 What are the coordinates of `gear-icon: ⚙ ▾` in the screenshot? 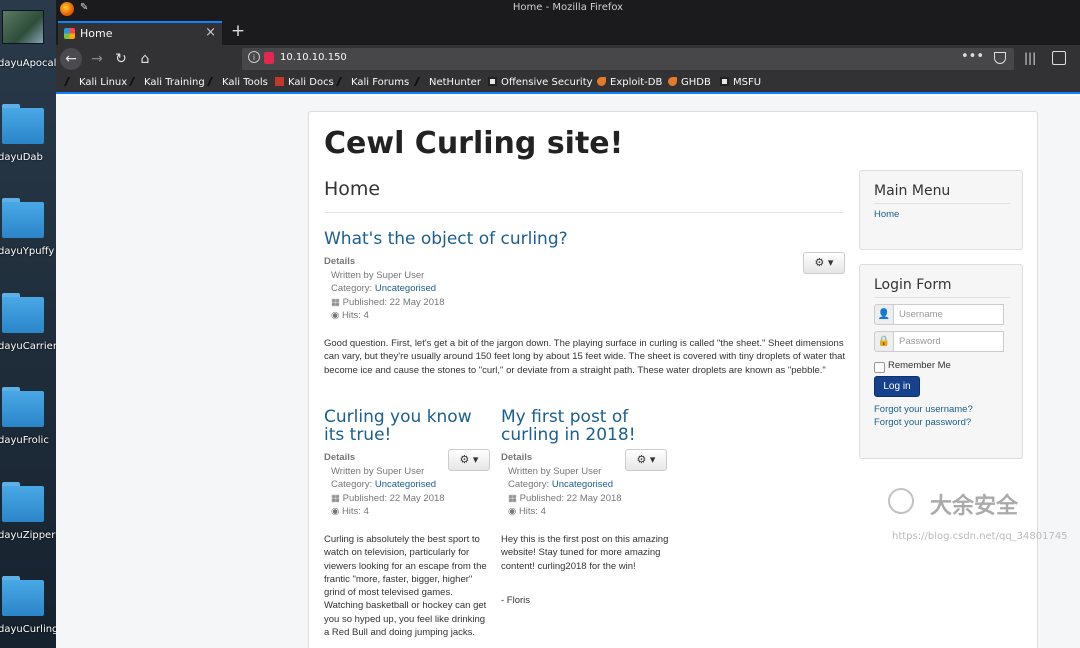 It's located at (824, 262).